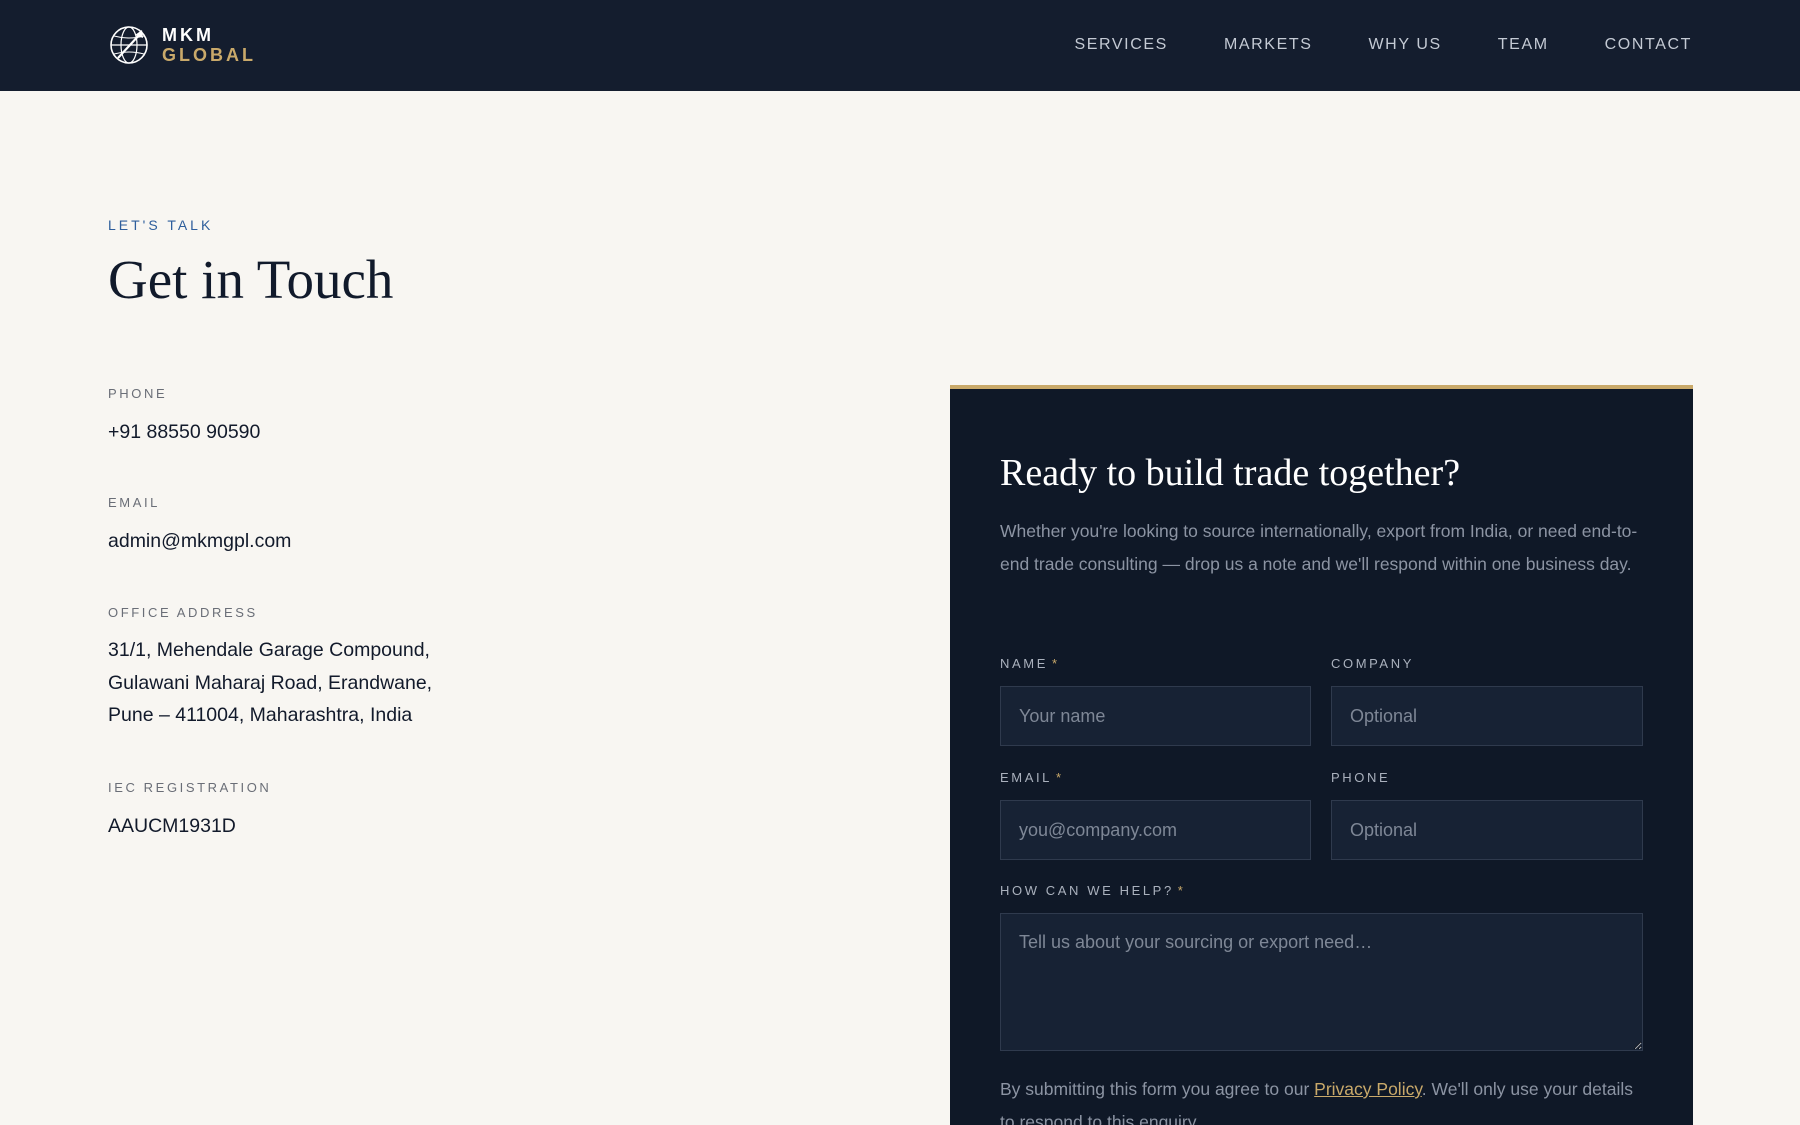  Describe the element at coordinates (183, 612) in the screenshot. I see `office-address-label: OFFICE ADDRESS` at that location.